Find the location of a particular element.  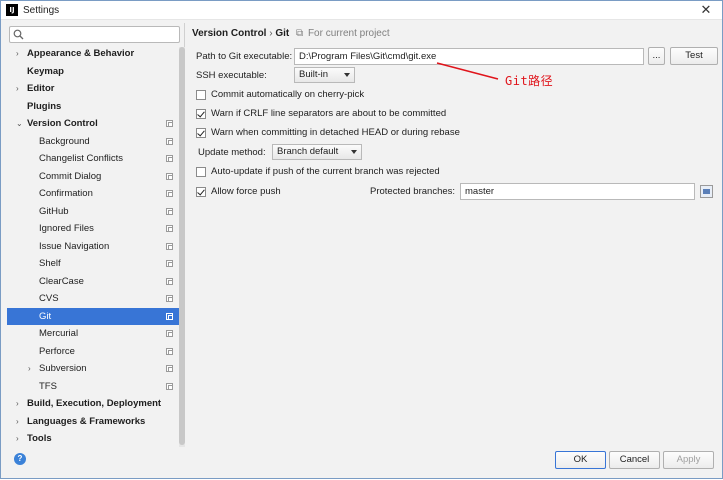

help-icon: ? is located at coordinates (20, 459).